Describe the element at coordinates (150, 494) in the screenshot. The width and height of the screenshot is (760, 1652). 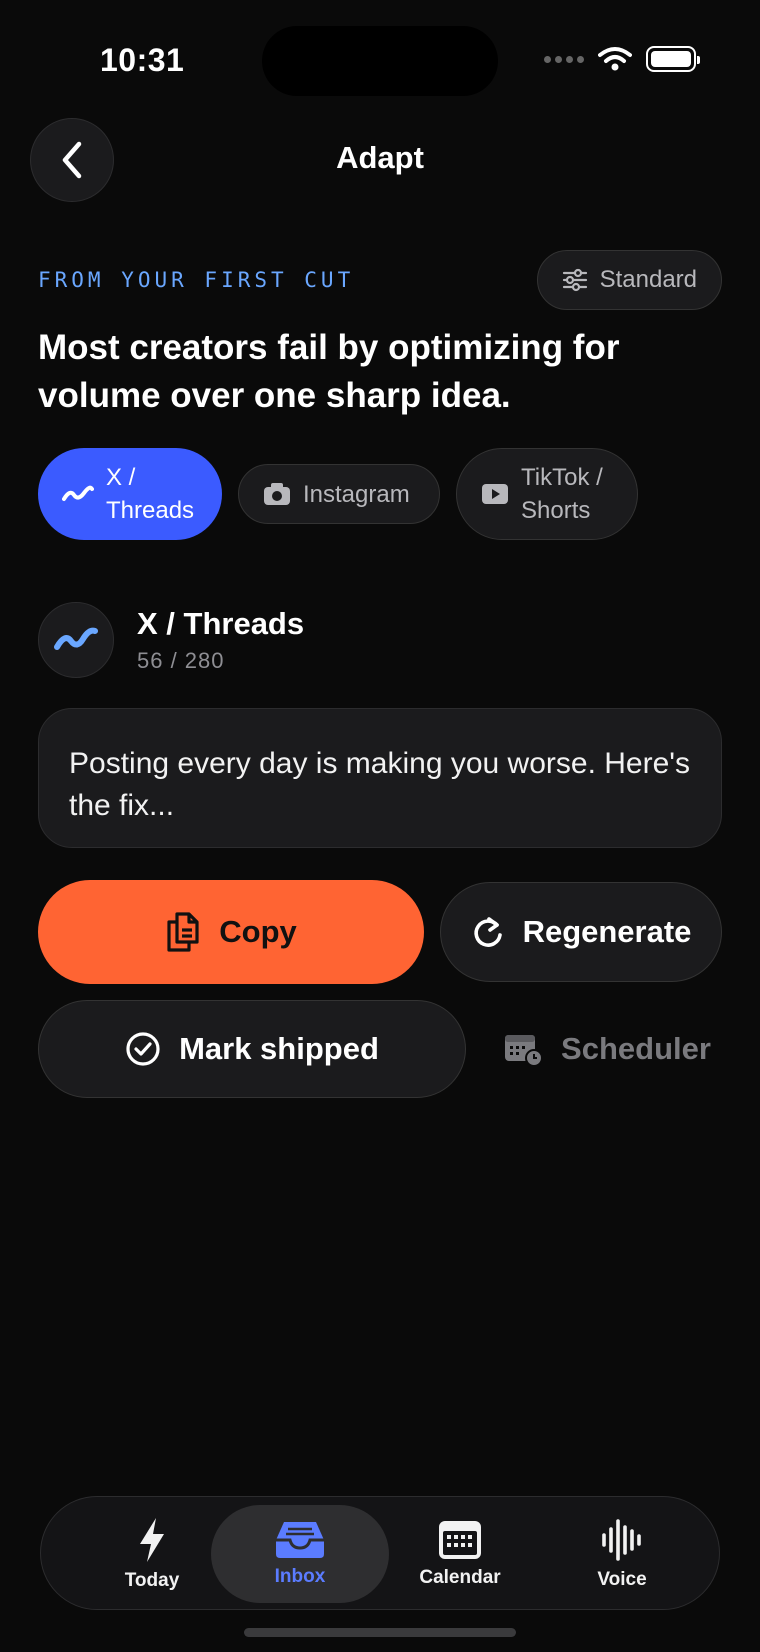
I see `platform-chip-label: X / Threads` at that location.